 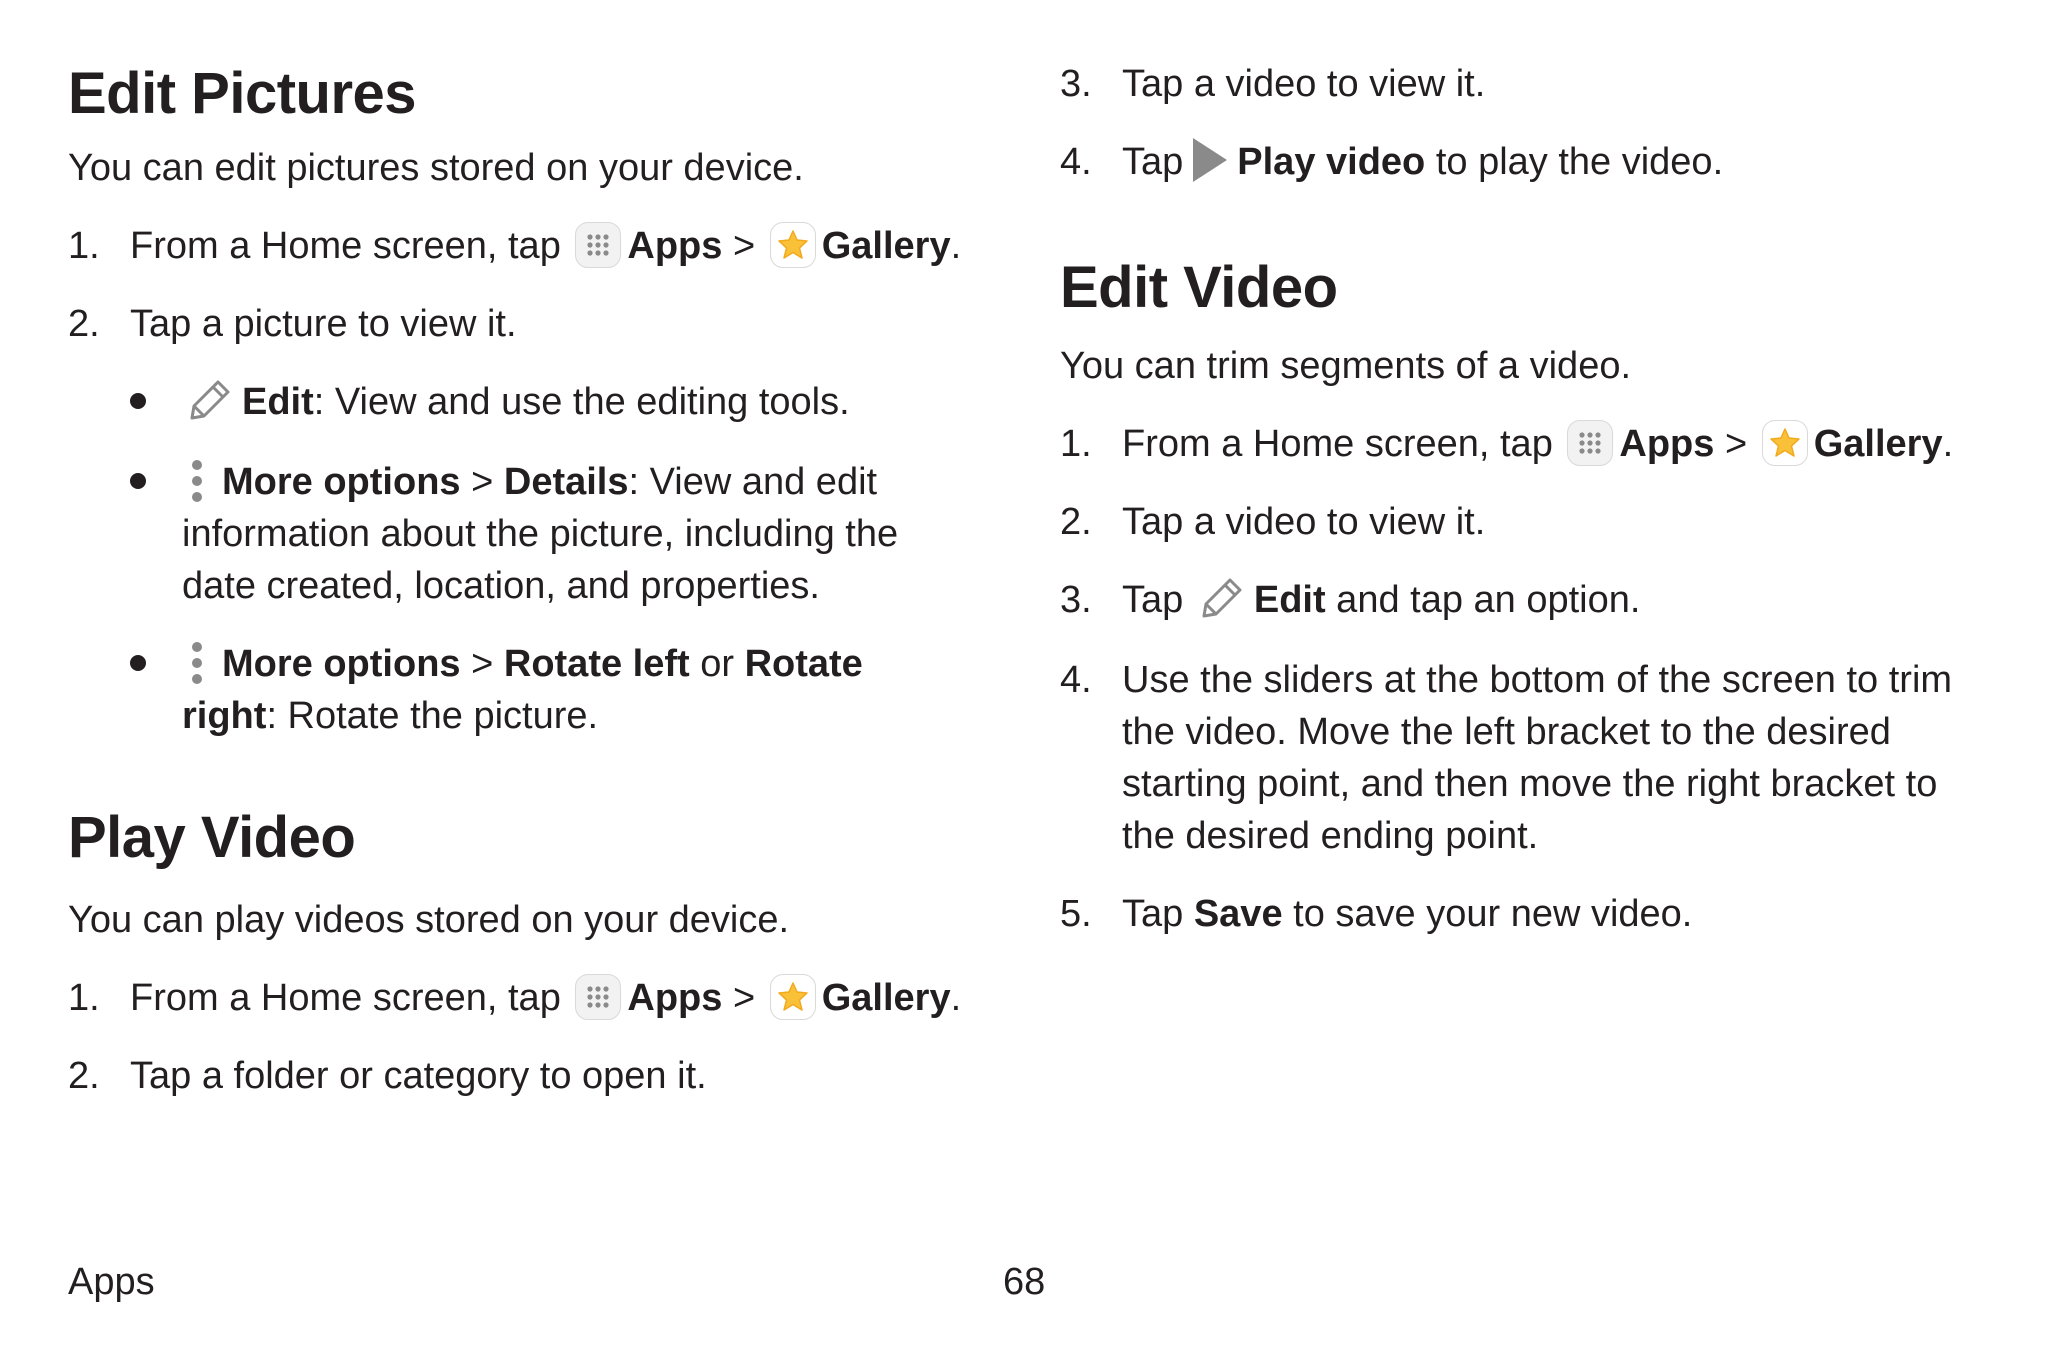 I want to click on list-item: 4. Tap Play video to play the video., so click(x=1520, y=163).